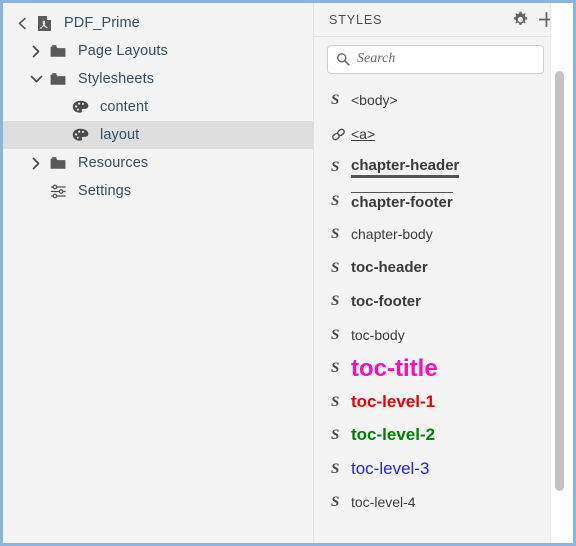 The height and width of the screenshot is (546, 576). Describe the element at coordinates (383, 502) in the screenshot. I see `style-name-label: toc-level-4` at that location.